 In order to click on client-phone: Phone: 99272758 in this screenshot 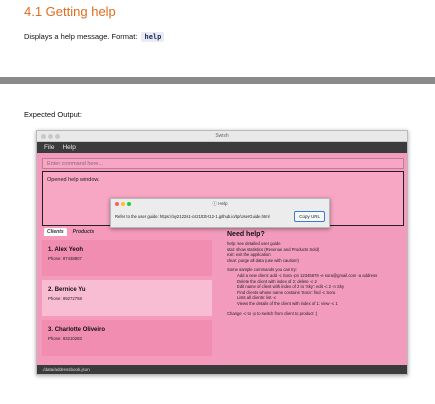, I will do `click(65, 298)`.